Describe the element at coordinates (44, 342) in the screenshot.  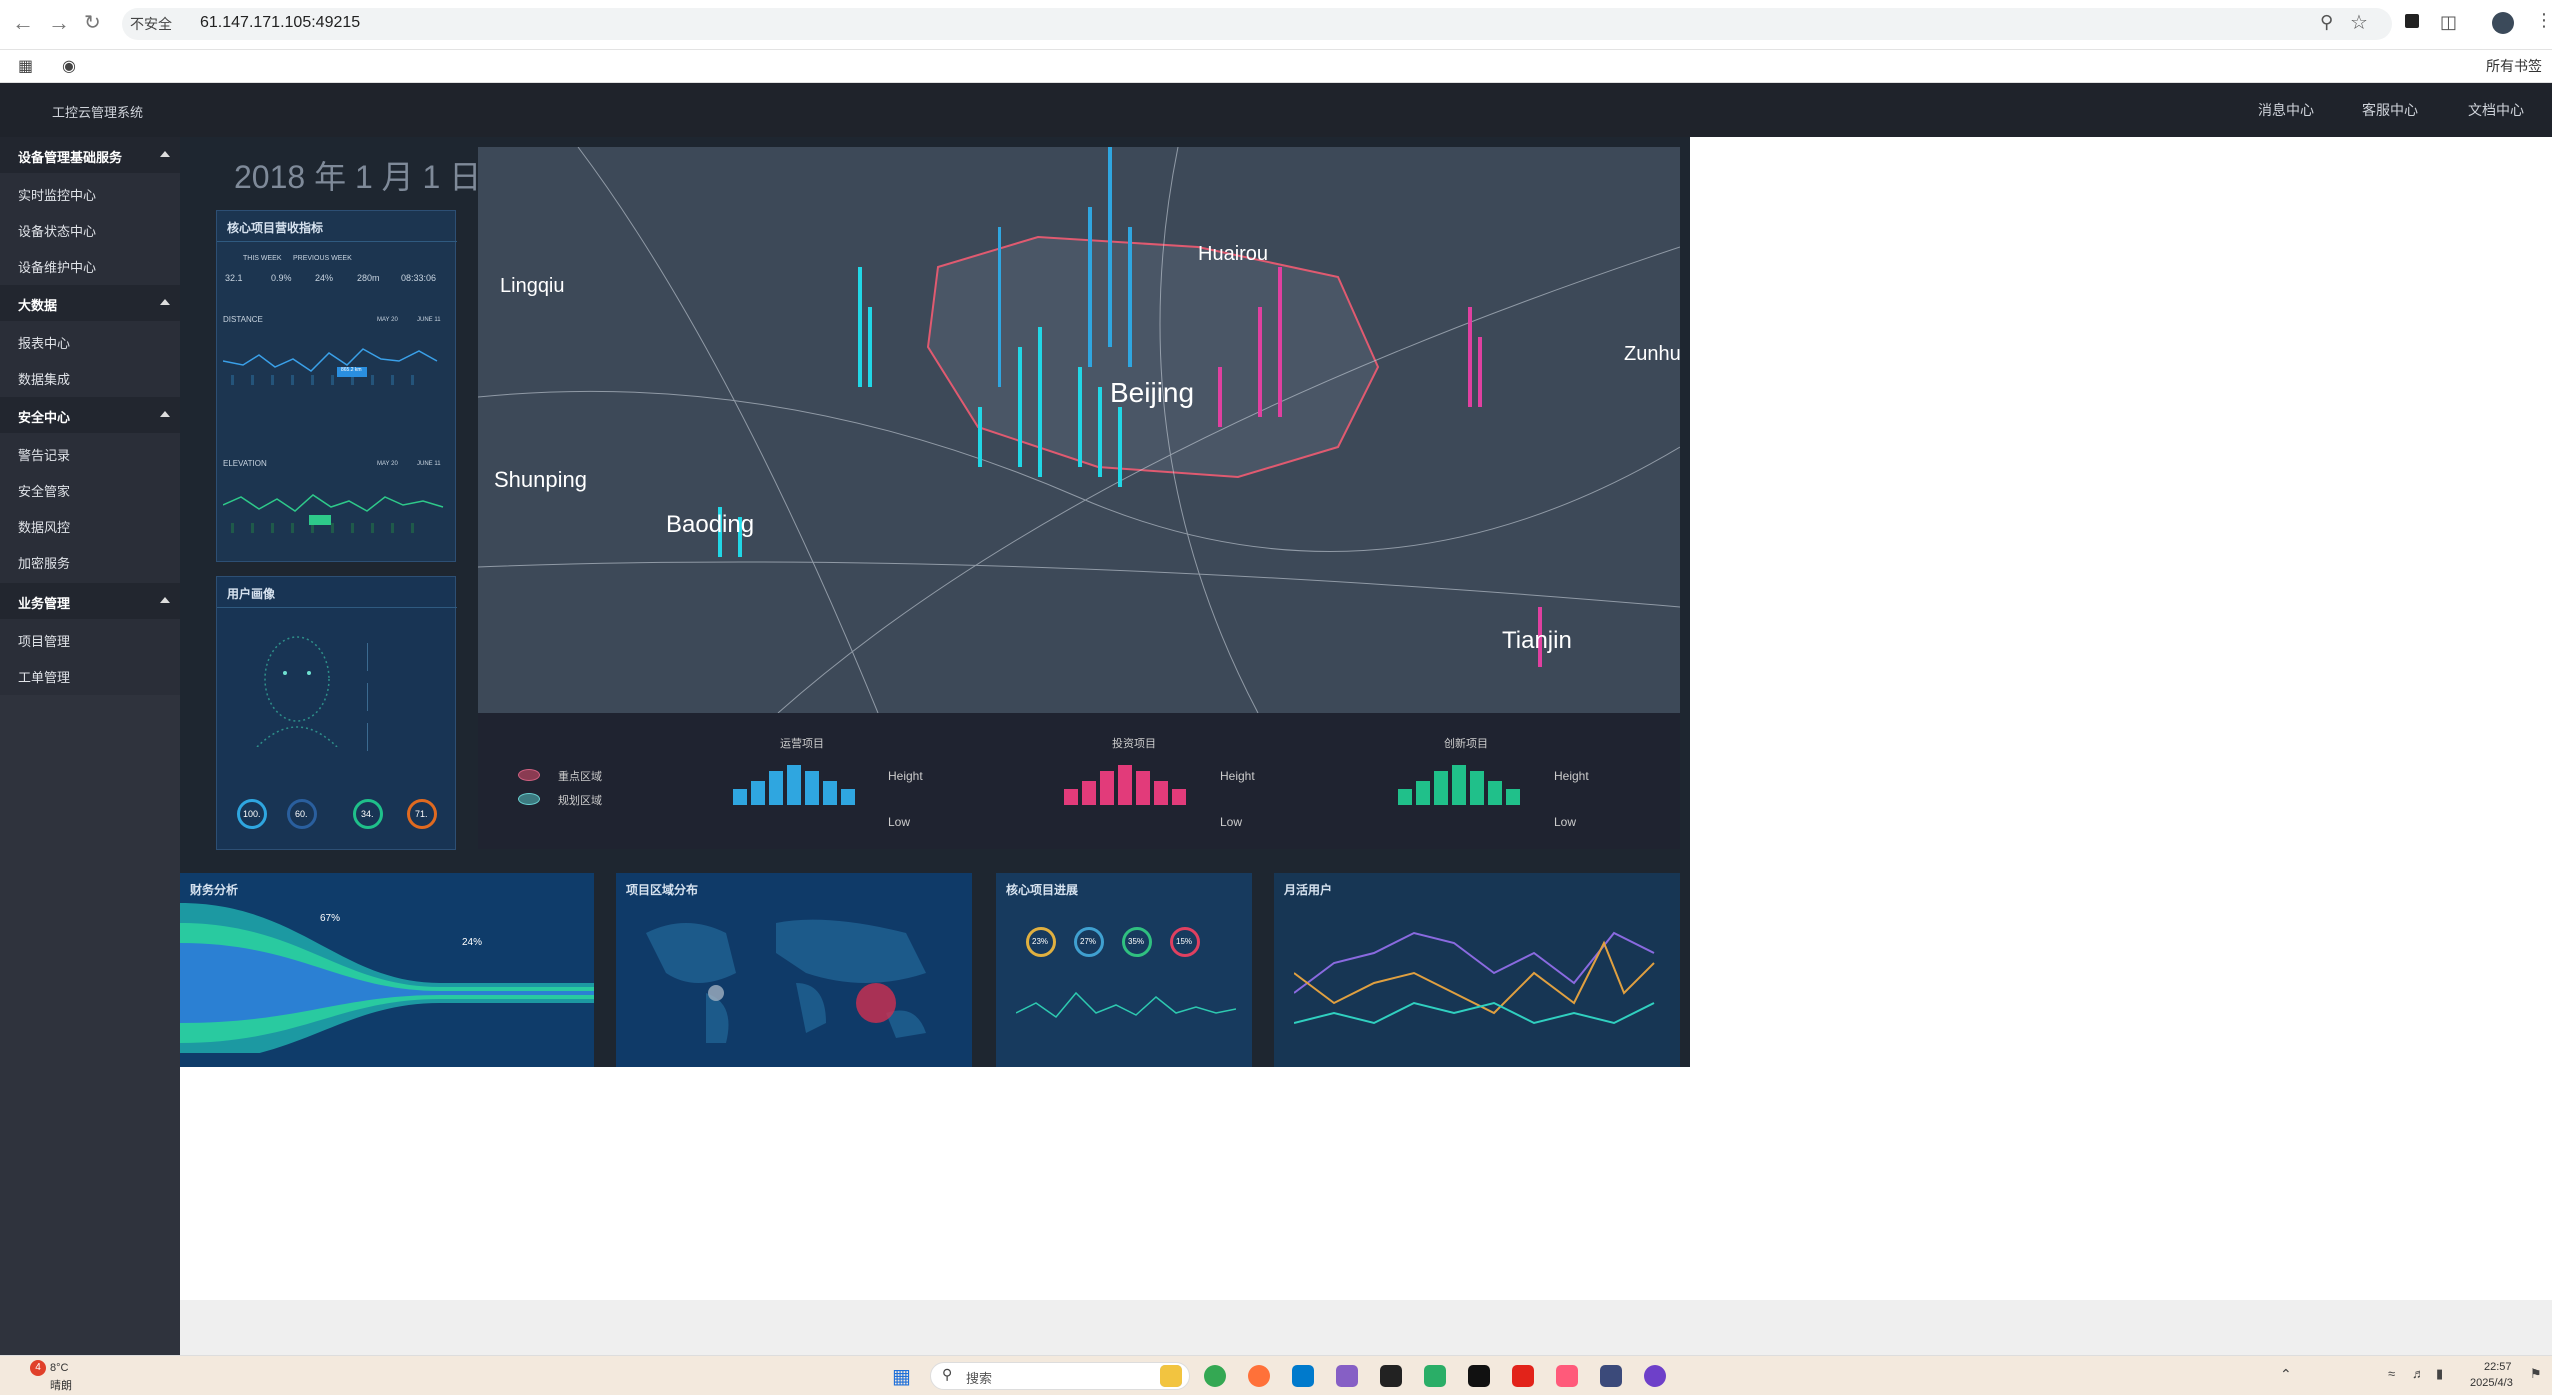
I see `sidebar-item-reports: 报表中心` at that location.